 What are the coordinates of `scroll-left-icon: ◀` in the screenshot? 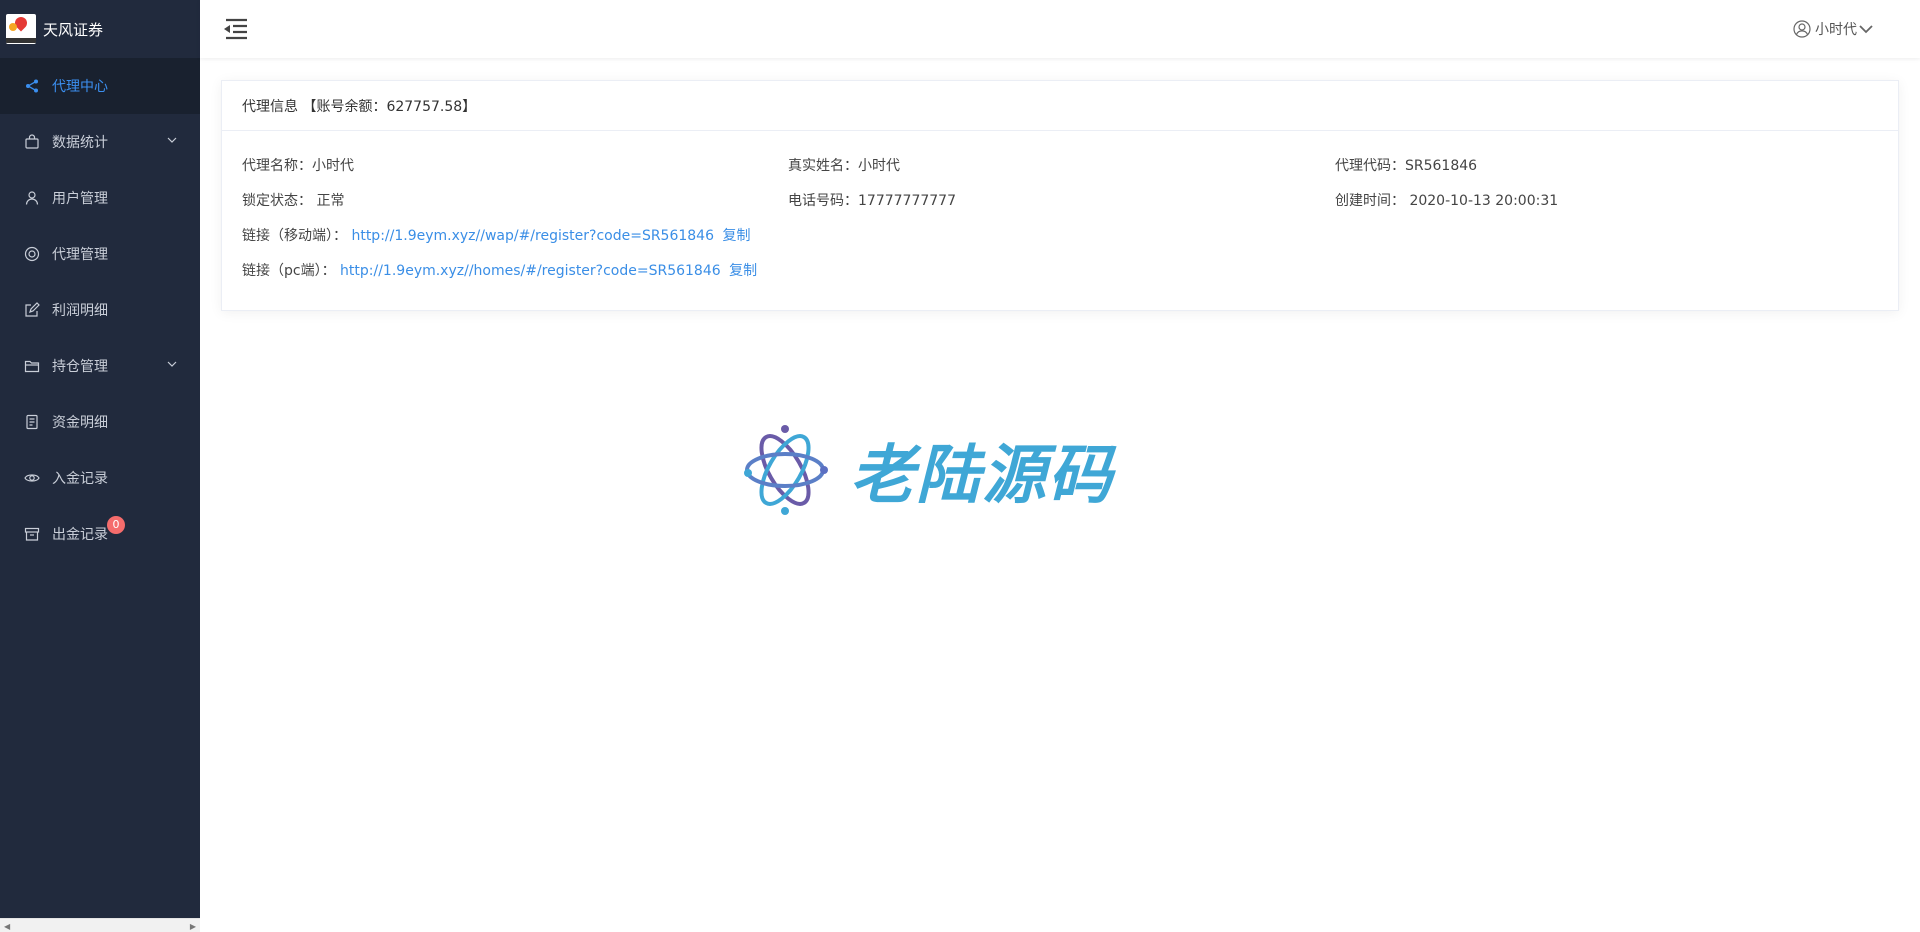 It's located at (7, 926).